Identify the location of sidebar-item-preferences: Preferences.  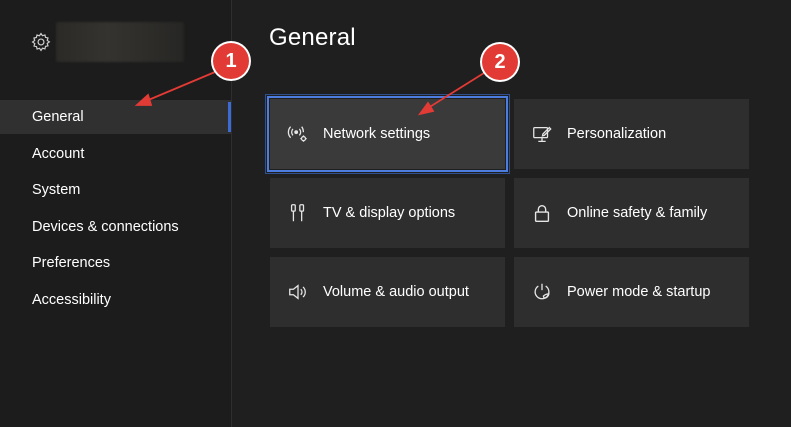
(115, 263).